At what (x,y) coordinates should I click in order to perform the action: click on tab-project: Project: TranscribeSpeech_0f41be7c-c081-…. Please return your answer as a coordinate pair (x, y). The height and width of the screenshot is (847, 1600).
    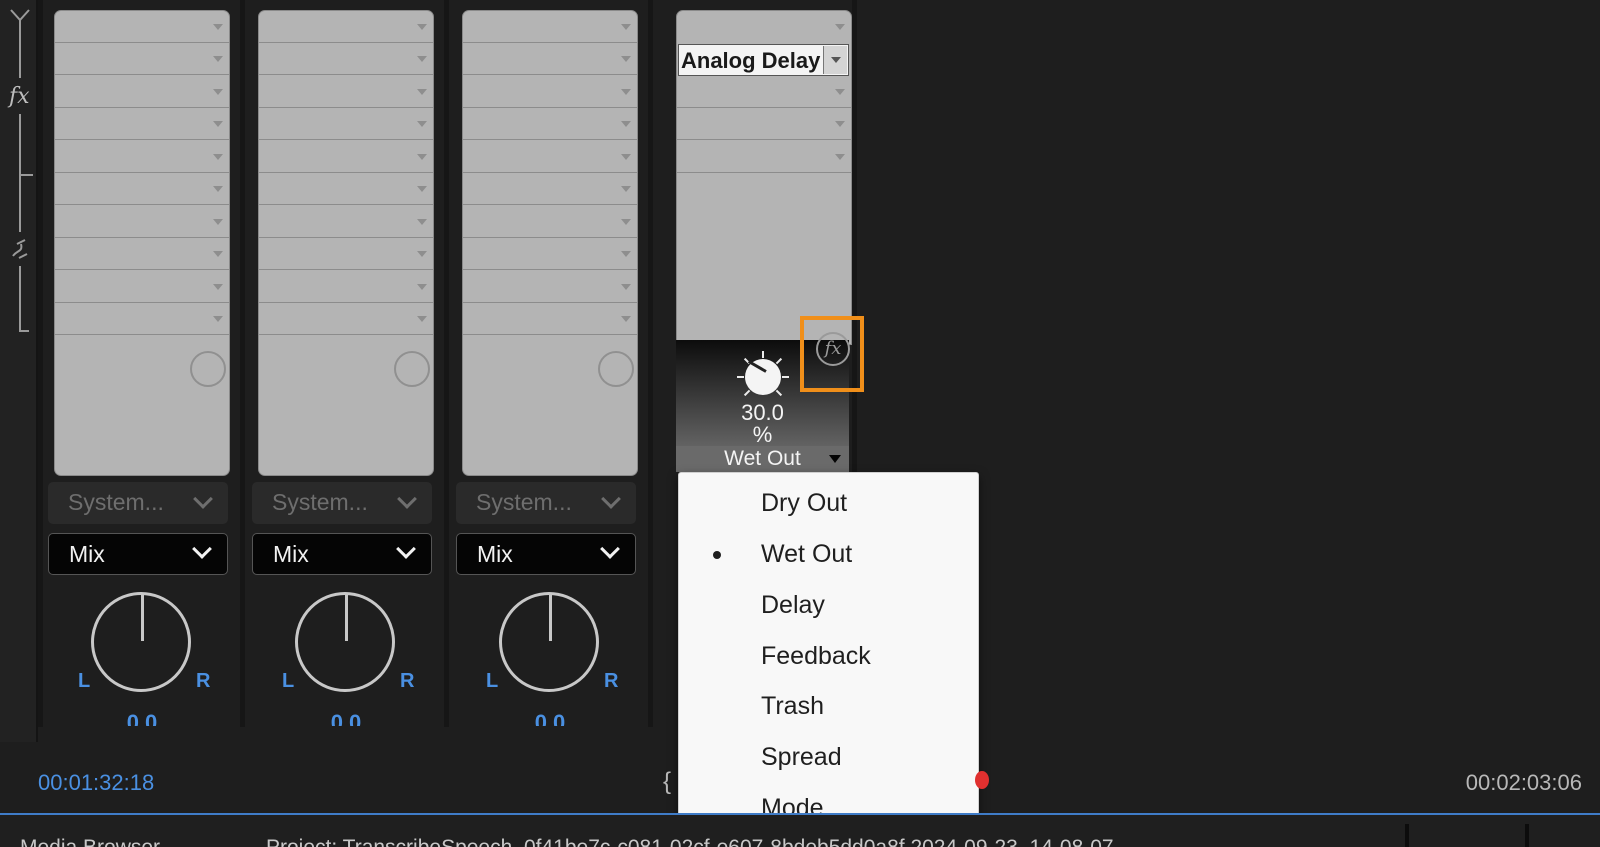
    Looking at the image, I should click on (746, 841).